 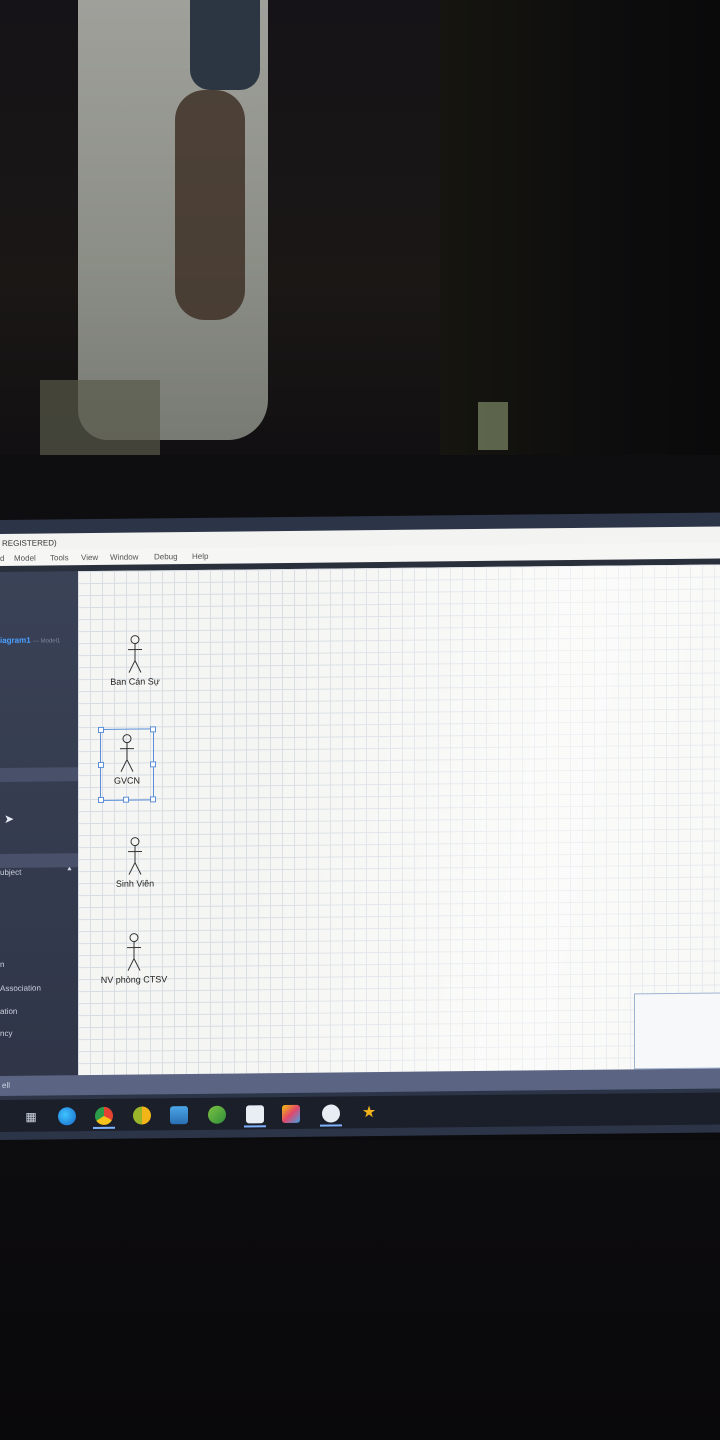 What do you see at coordinates (6, 1033) in the screenshot?
I see `palette-item-dependency: ncy` at bounding box center [6, 1033].